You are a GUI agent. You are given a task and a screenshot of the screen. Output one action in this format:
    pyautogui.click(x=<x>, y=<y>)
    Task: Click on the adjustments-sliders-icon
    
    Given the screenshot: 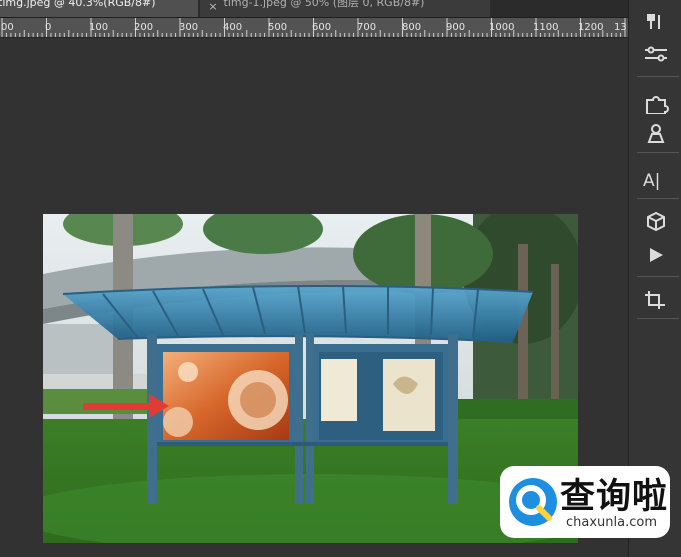 What is the action you would take?
    pyautogui.click(x=656, y=57)
    